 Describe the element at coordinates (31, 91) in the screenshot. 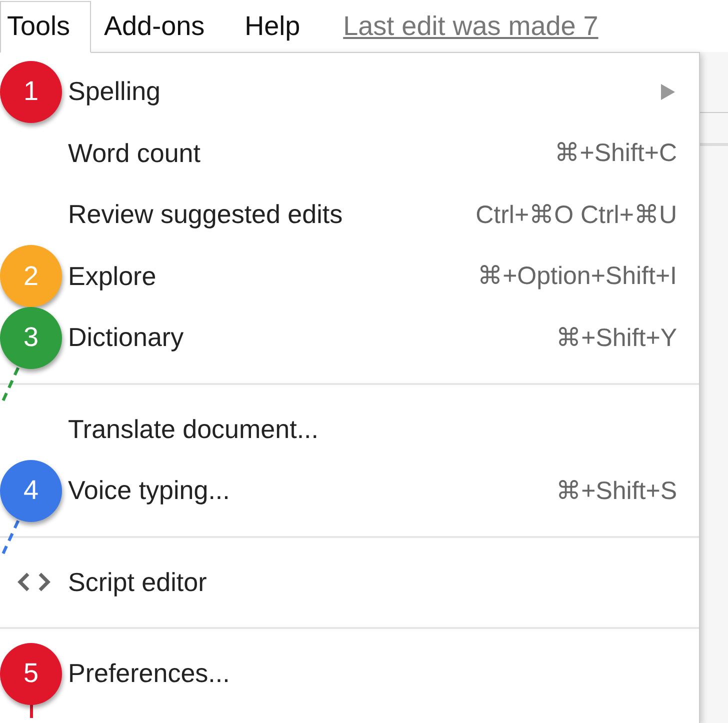

I see `number-badge: 1` at that location.